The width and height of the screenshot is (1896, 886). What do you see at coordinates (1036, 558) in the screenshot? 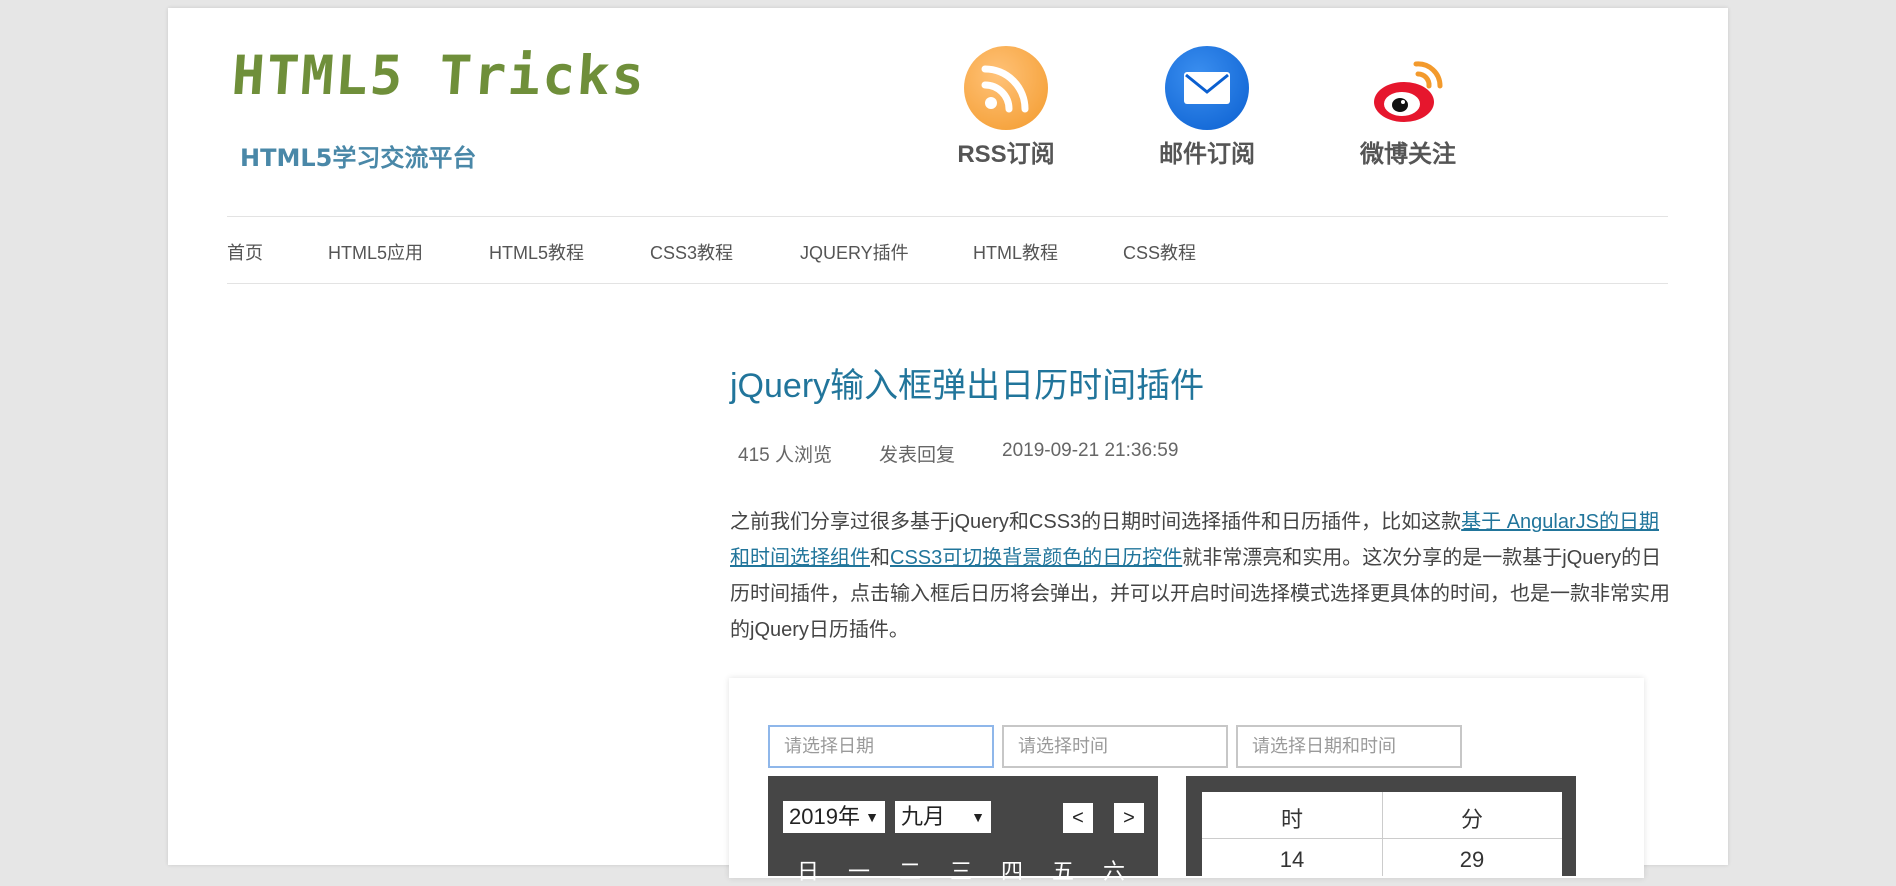
I see `css3-calendar-link: CSS3可切换背景颜色的日历控件` at bounding box center [1036, 558].